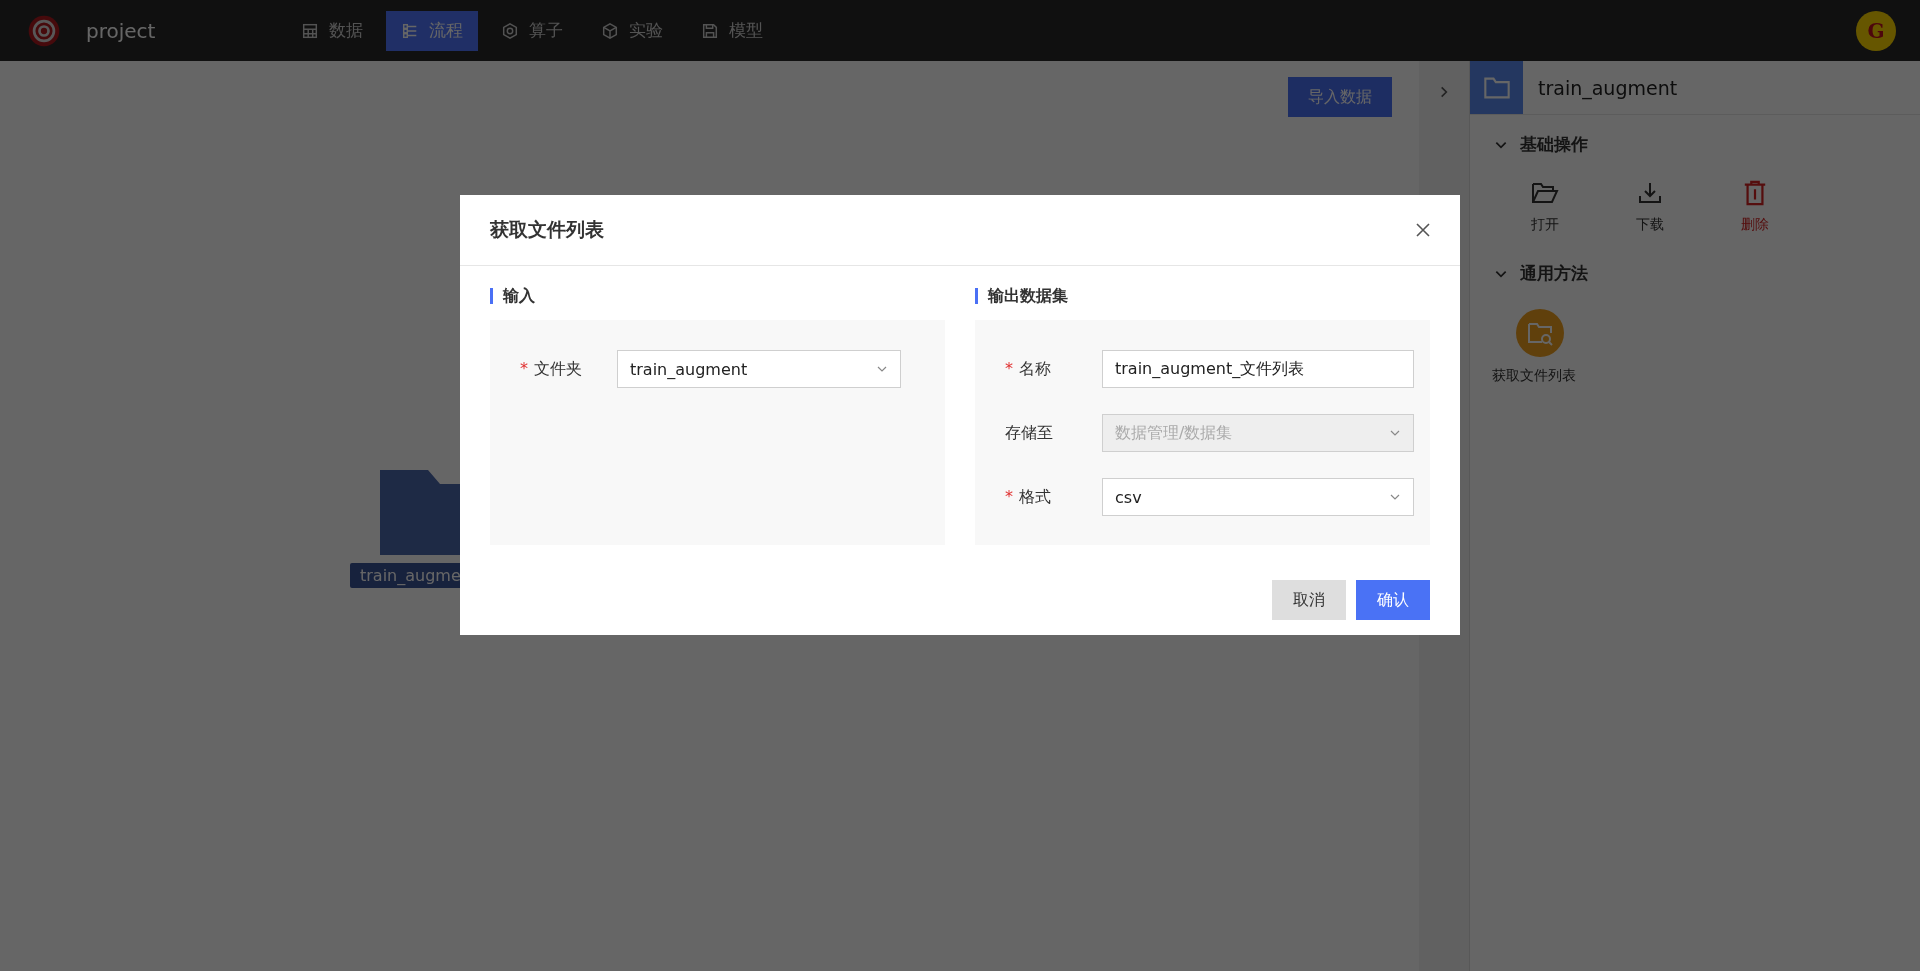 The width and height of the screenshot is (1920, 971). I want to click on dialog-title: 获取文件列表, so click(547, 229).